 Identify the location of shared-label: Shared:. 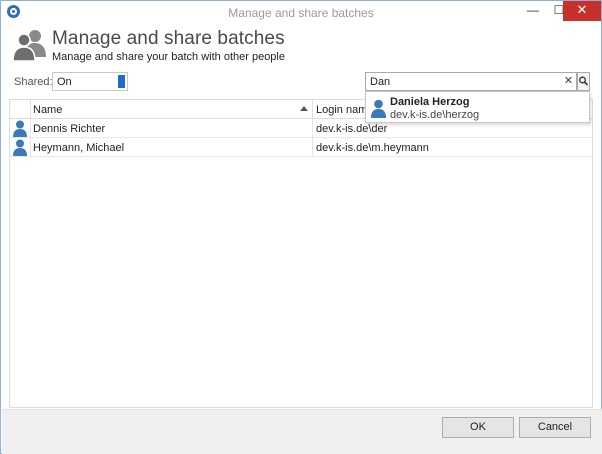
(33, 82).